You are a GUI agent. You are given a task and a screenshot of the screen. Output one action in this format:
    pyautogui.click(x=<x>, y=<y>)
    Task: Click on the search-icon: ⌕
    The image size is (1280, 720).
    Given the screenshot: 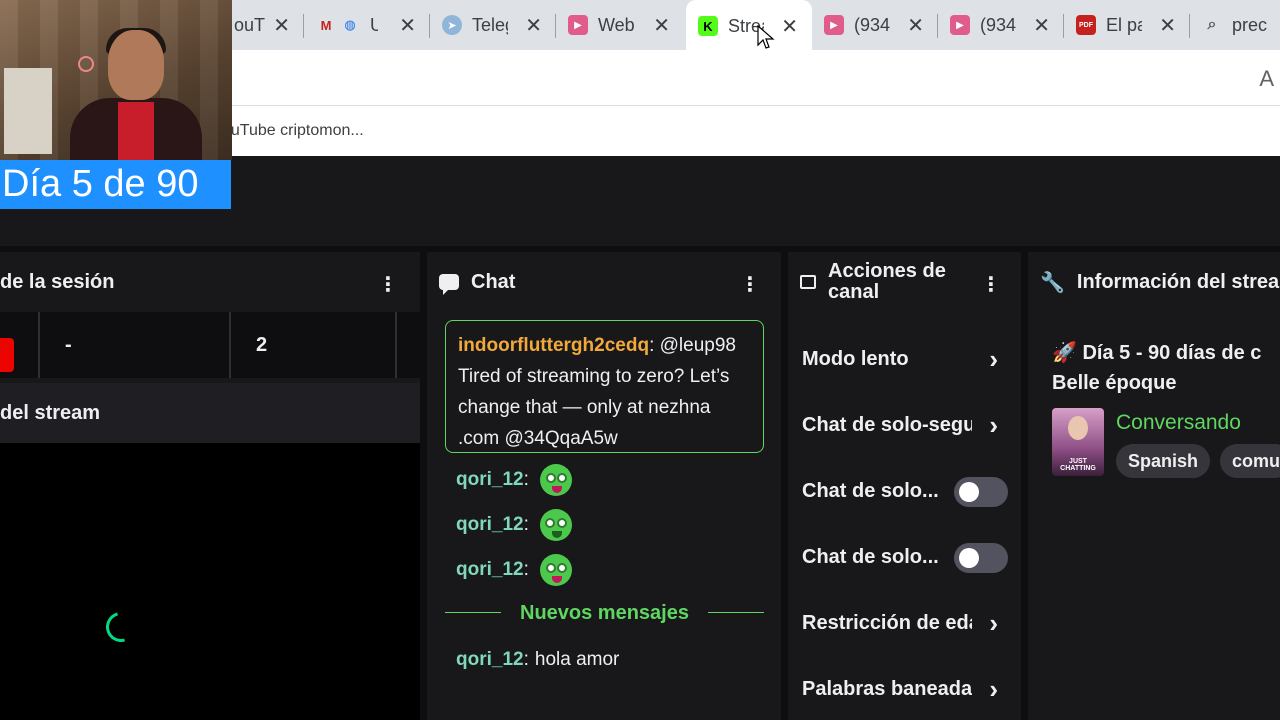 What is the action you would take?
    pyautogui.click(x=1212, y=24)
    